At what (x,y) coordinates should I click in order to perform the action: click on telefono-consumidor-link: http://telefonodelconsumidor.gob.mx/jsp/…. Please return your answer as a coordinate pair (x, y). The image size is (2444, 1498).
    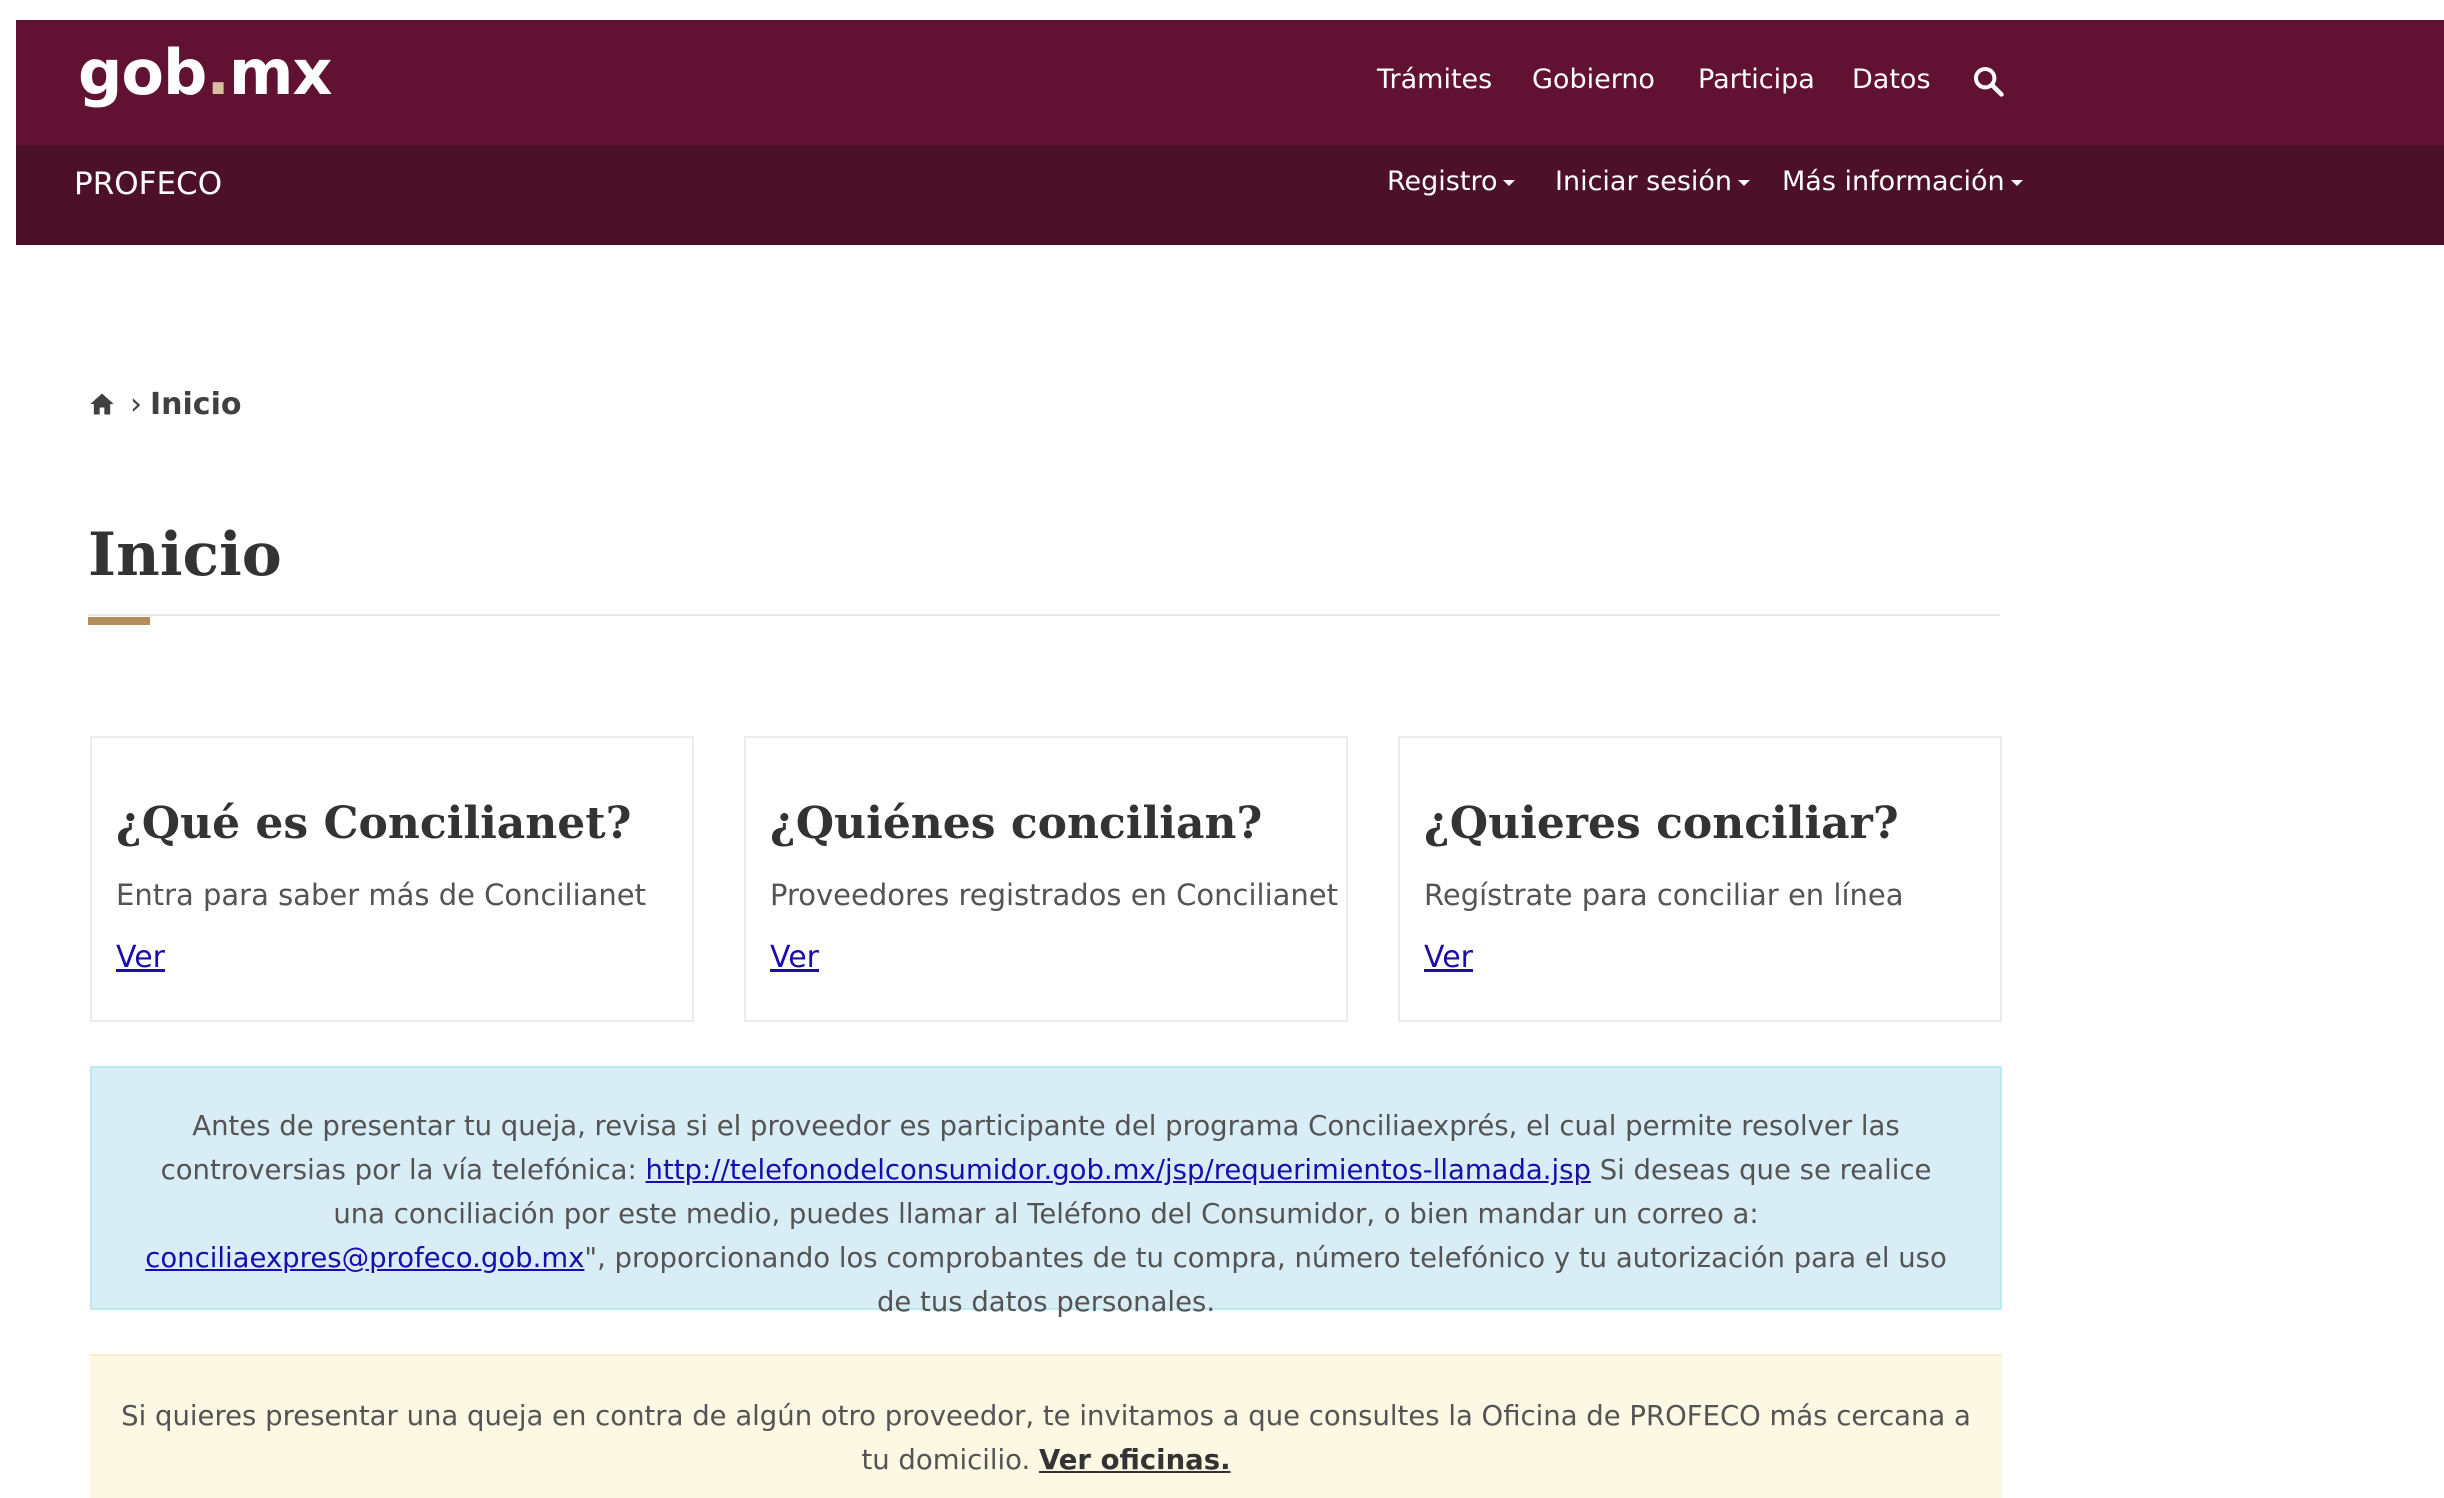
    Looking at the image, I should click on (1118, 1170).